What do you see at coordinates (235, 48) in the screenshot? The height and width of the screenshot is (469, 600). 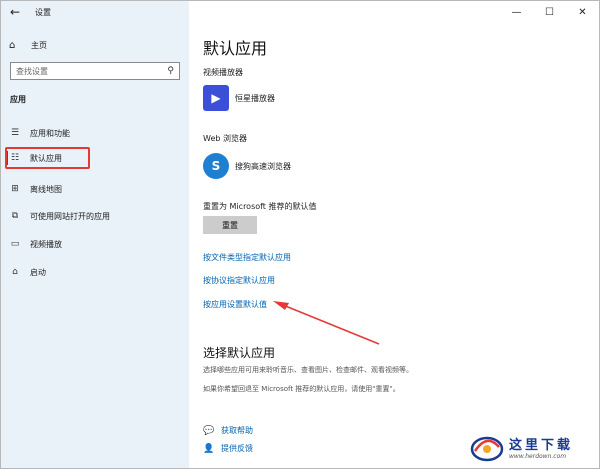 I see `page-title: 默认应用` at bounding box center [235, 48].